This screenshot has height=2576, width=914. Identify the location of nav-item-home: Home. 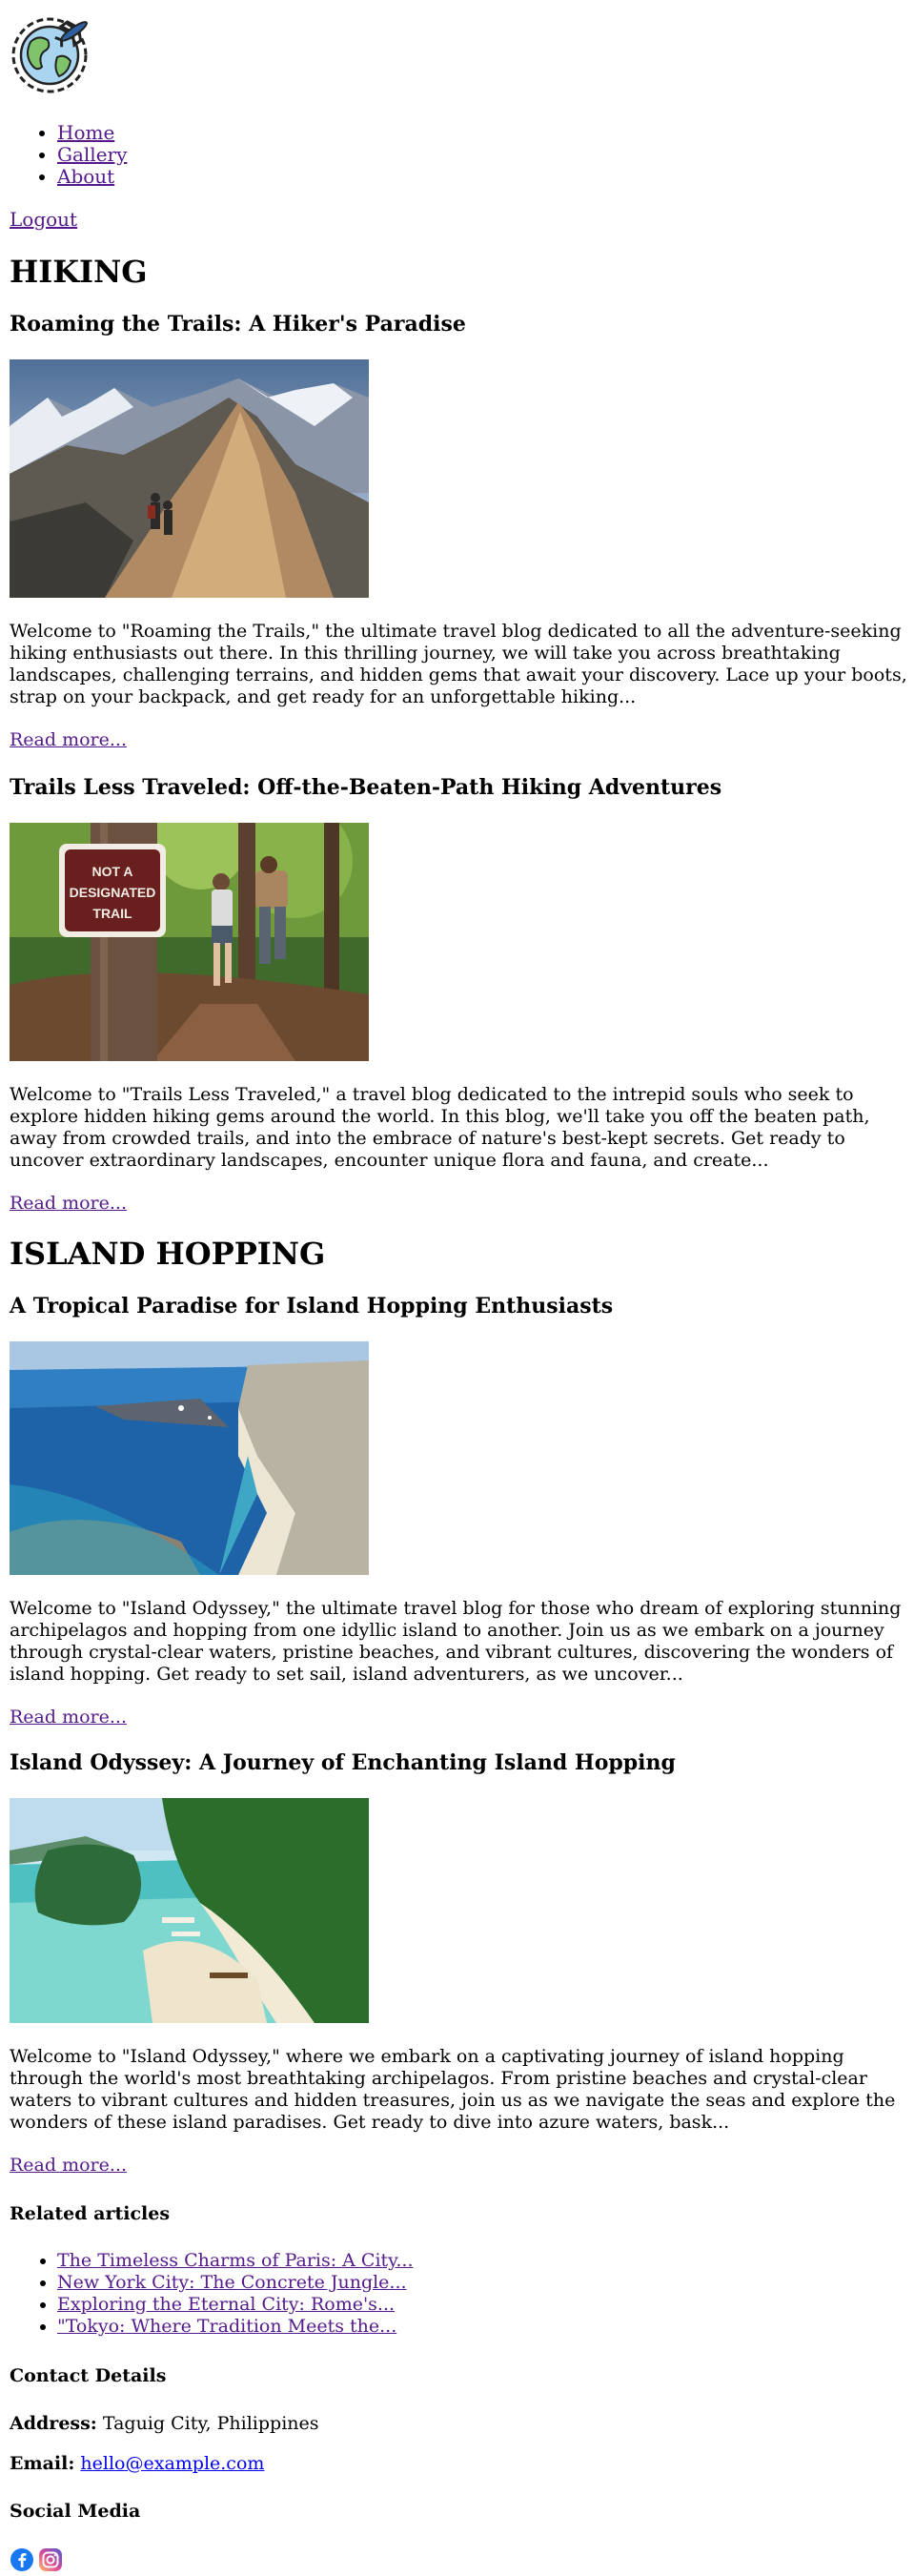
(92, 133).